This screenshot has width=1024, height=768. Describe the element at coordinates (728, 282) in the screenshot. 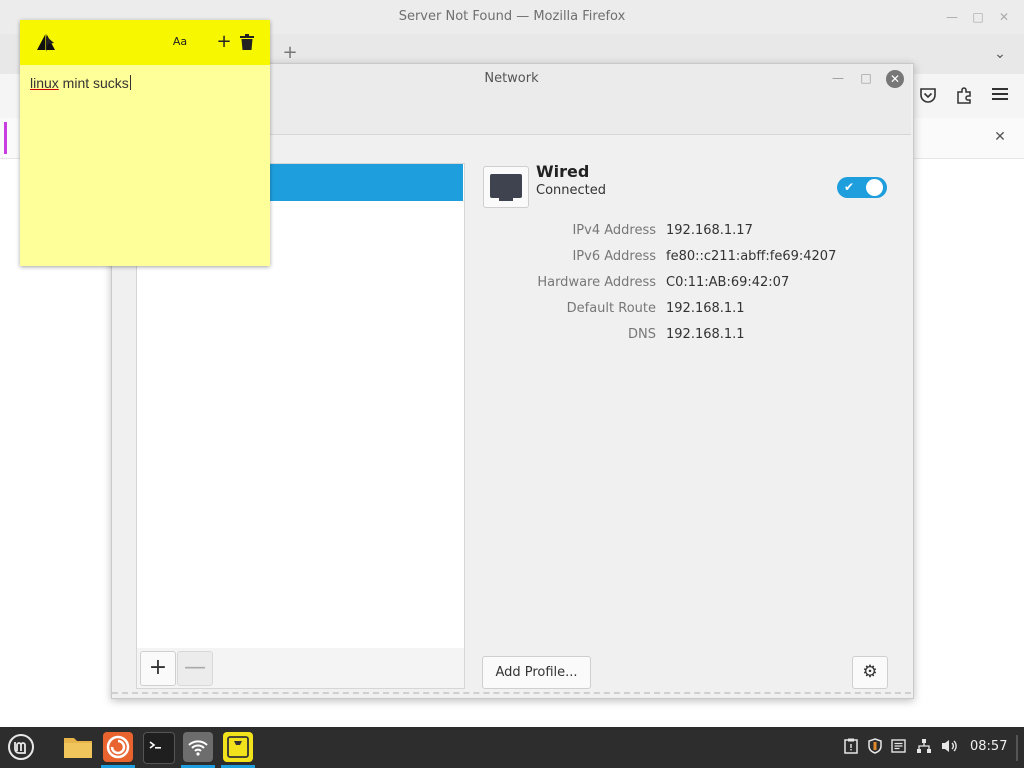

I see `hardware-address-value: C0:11:AB:69:42:07` at that location.